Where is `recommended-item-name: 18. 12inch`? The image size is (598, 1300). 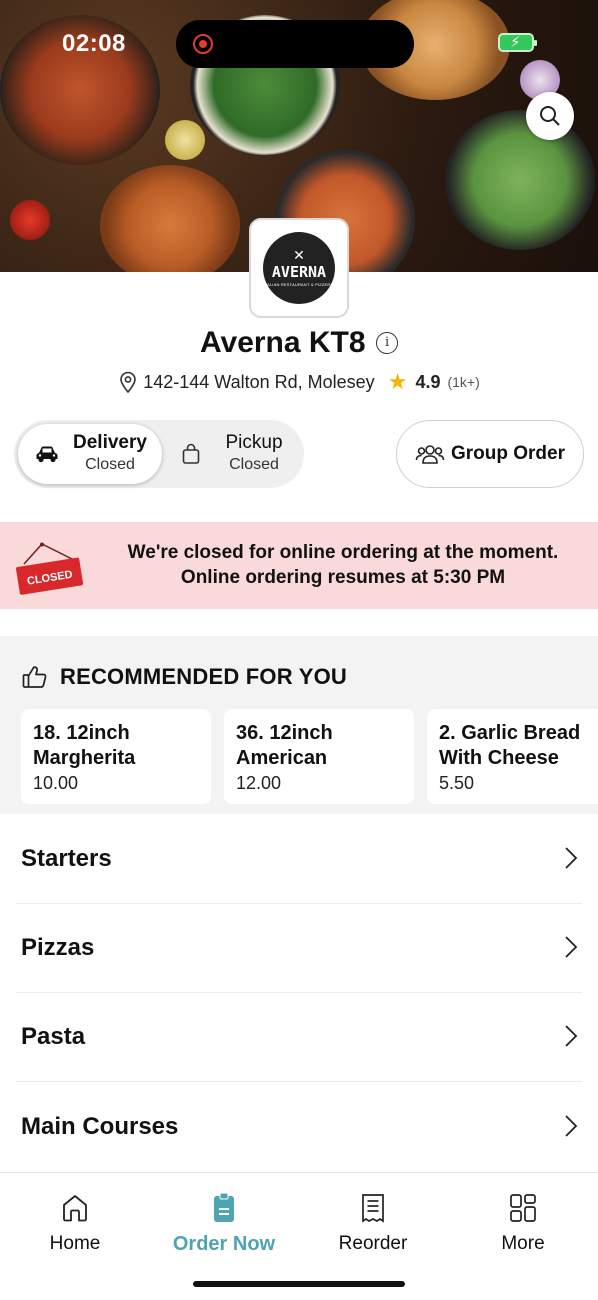
recommended-item-name: 18. 12inch is located at coordinates (81, 733).